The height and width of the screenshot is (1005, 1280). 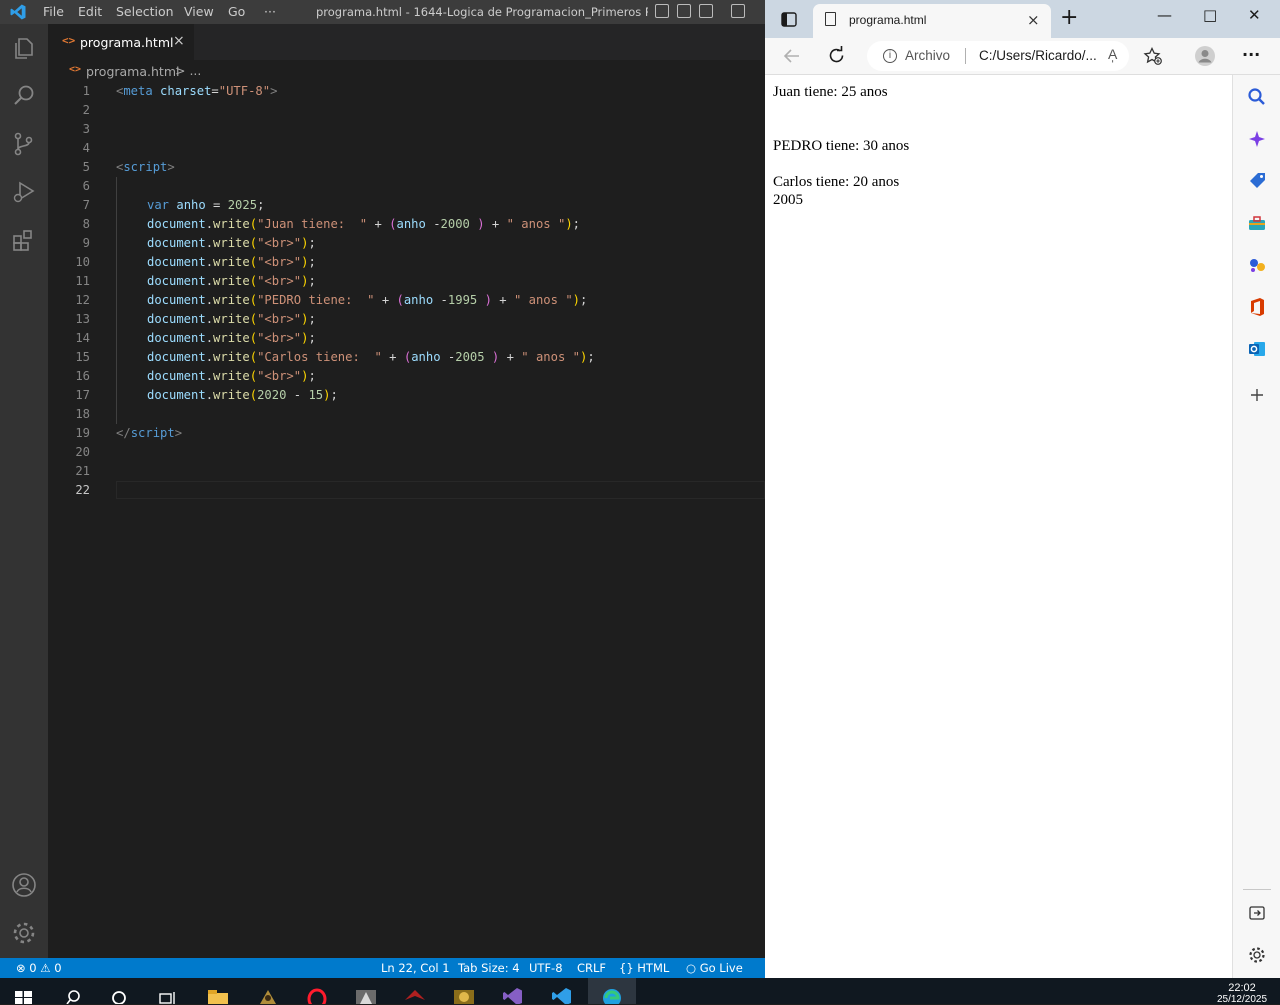 I want to click on menu-file: File, so click(x=53, y=11).